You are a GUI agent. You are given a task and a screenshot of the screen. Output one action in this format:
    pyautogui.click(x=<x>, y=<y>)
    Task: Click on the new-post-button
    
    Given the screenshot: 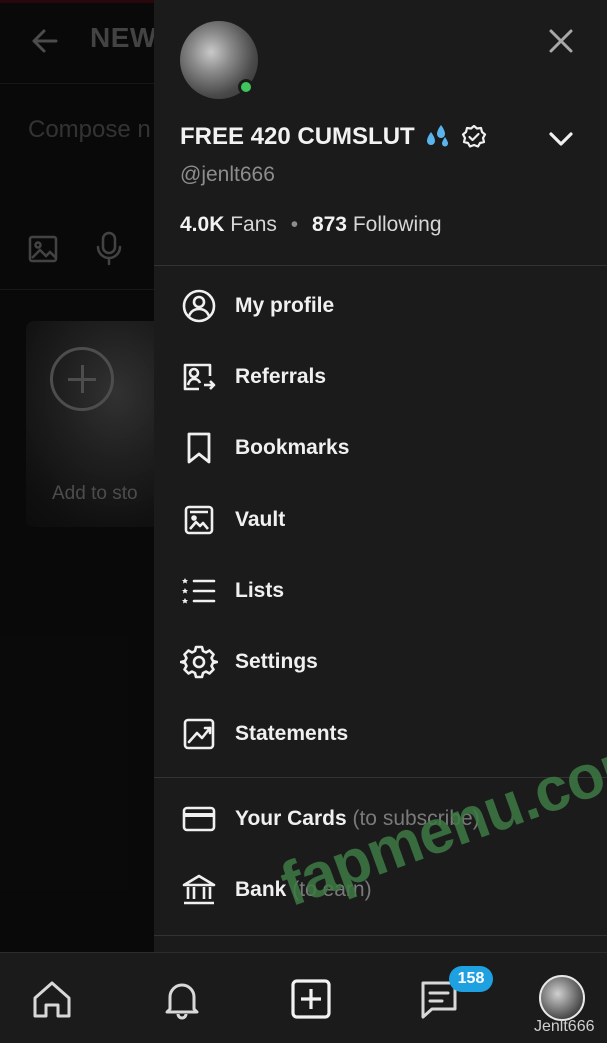 What is the action you would take?
    pyautogui.click(x=311, y=999)
    